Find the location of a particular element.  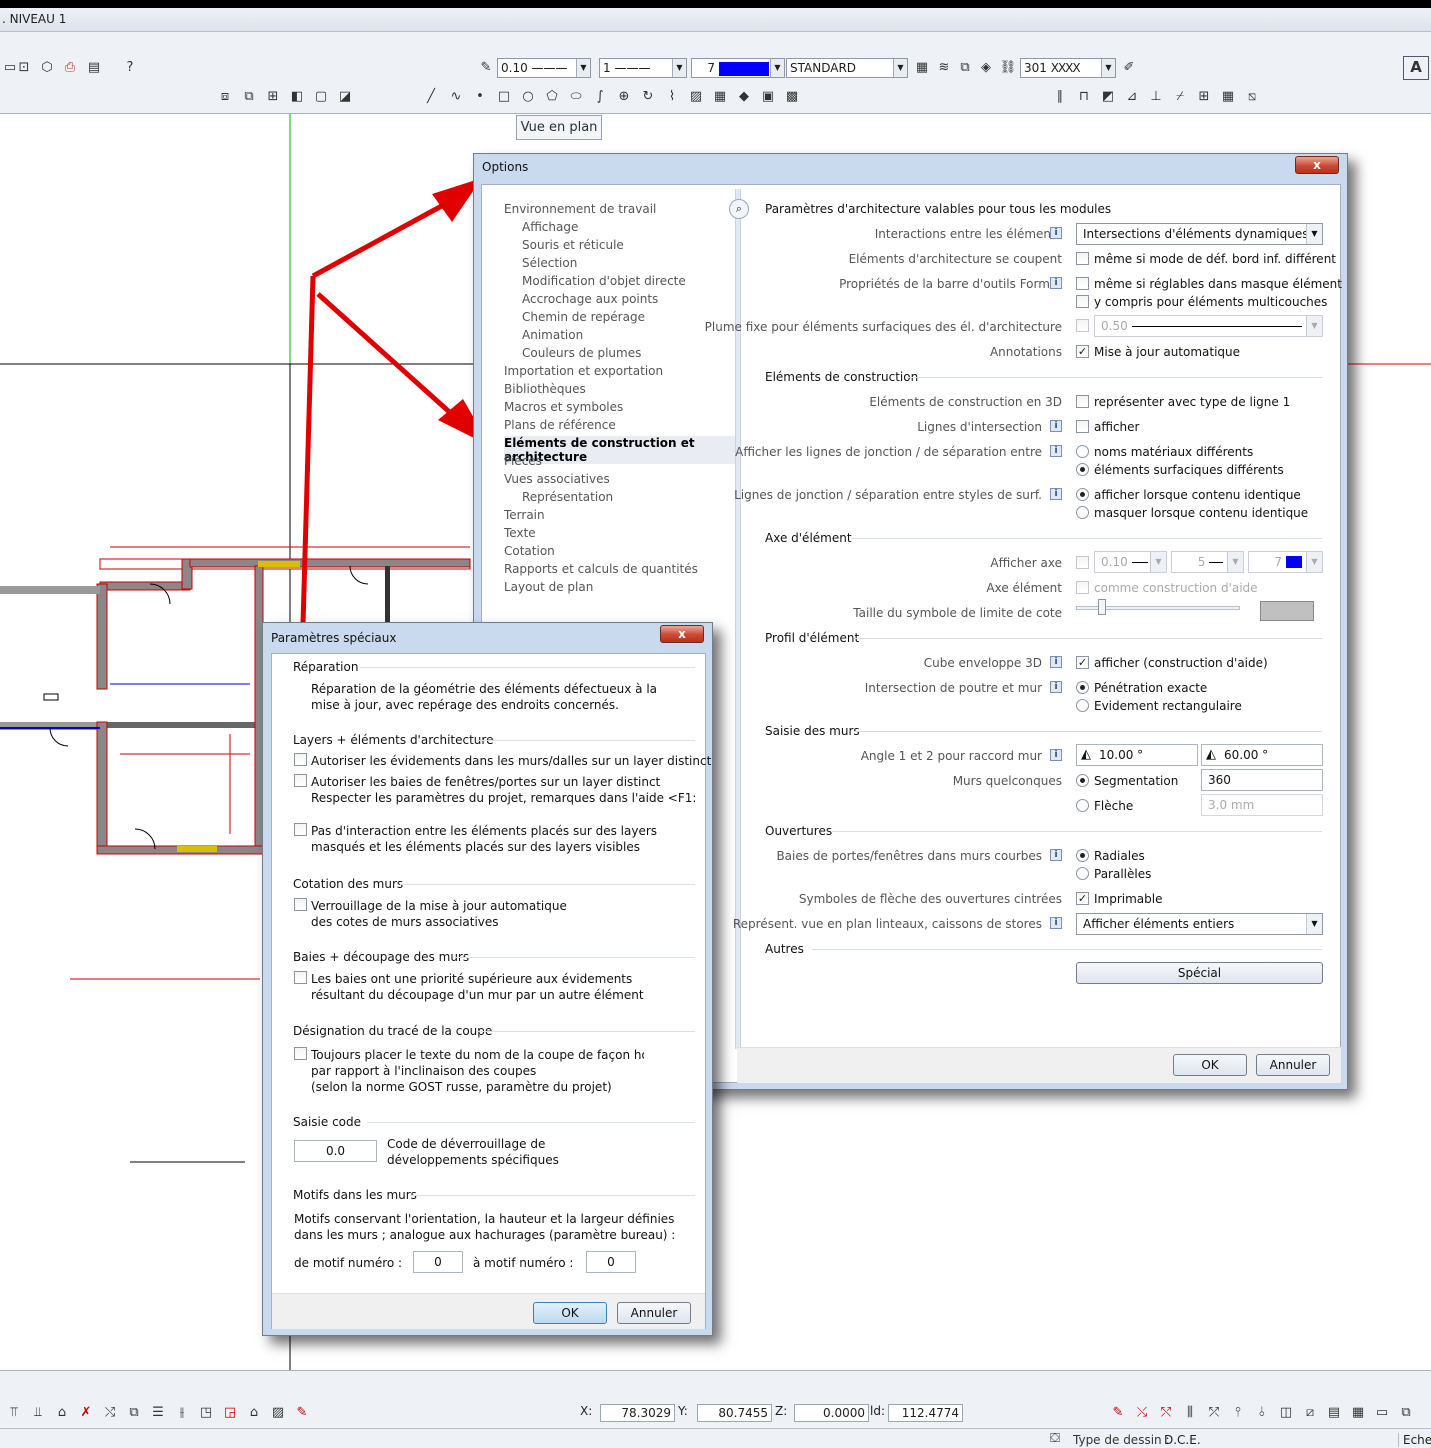

options-close-button: x is located at coordinates (1317, 165).